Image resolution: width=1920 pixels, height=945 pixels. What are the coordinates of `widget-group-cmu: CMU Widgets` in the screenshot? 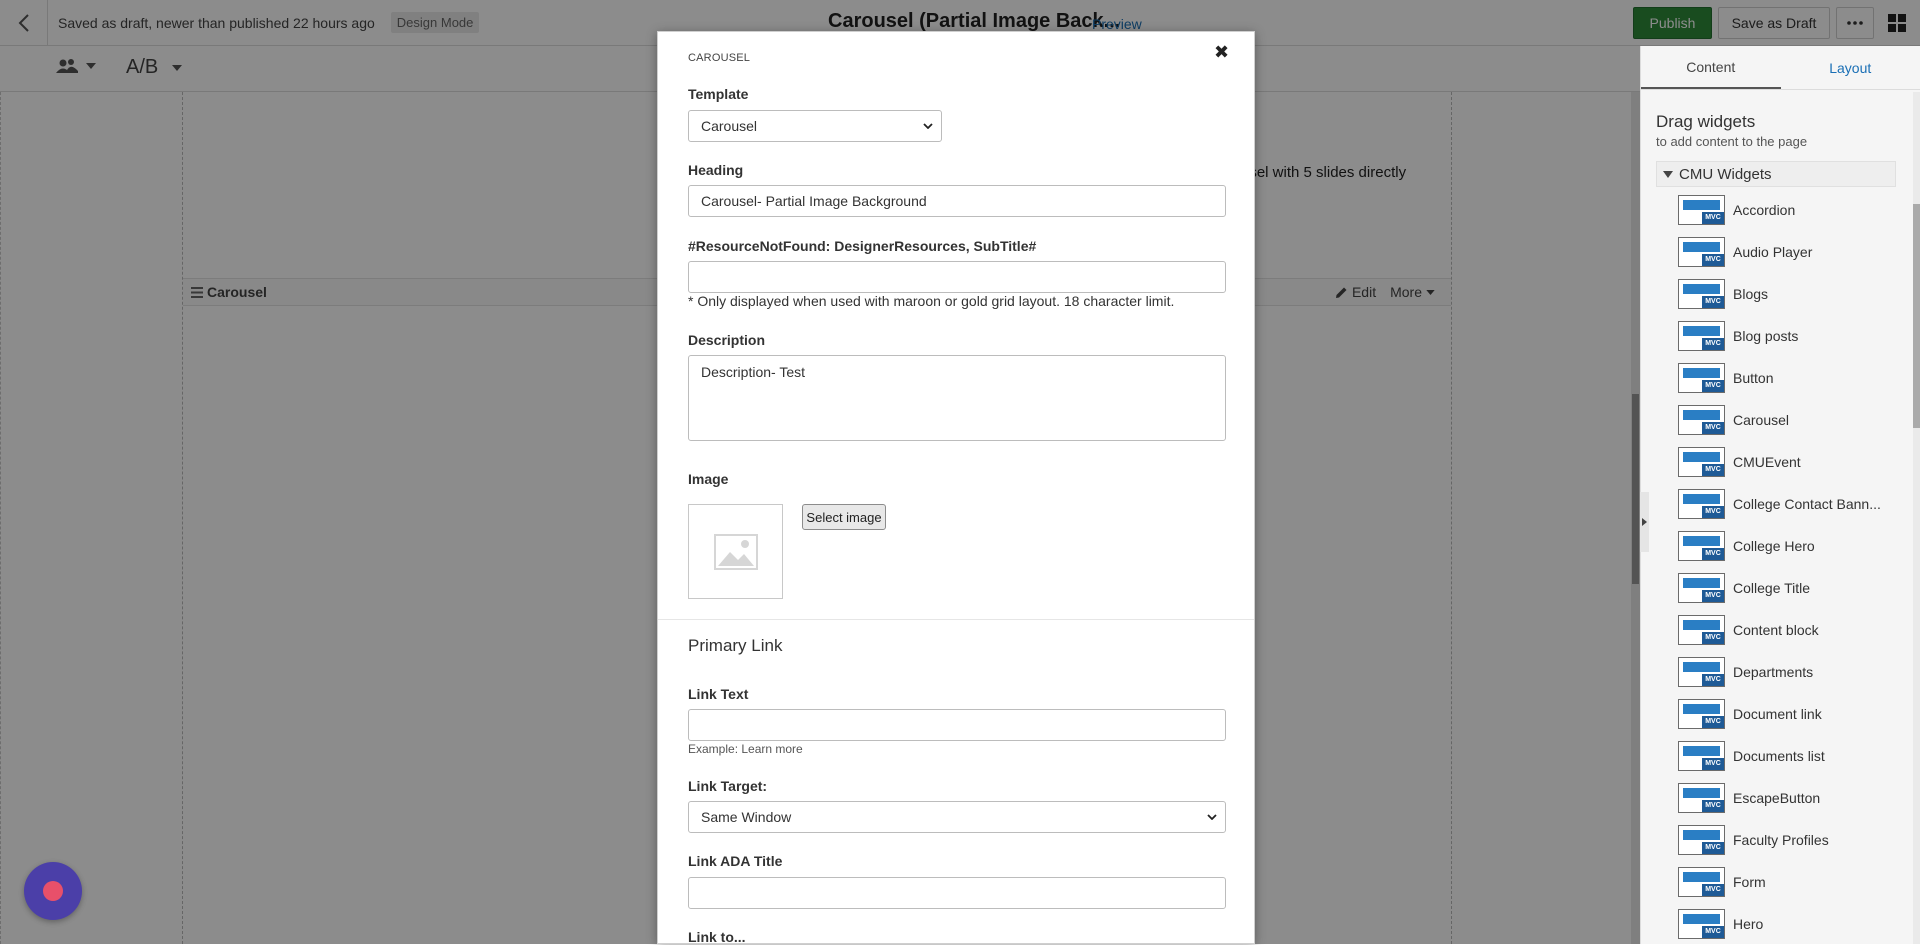 It's located at (1776, 174).